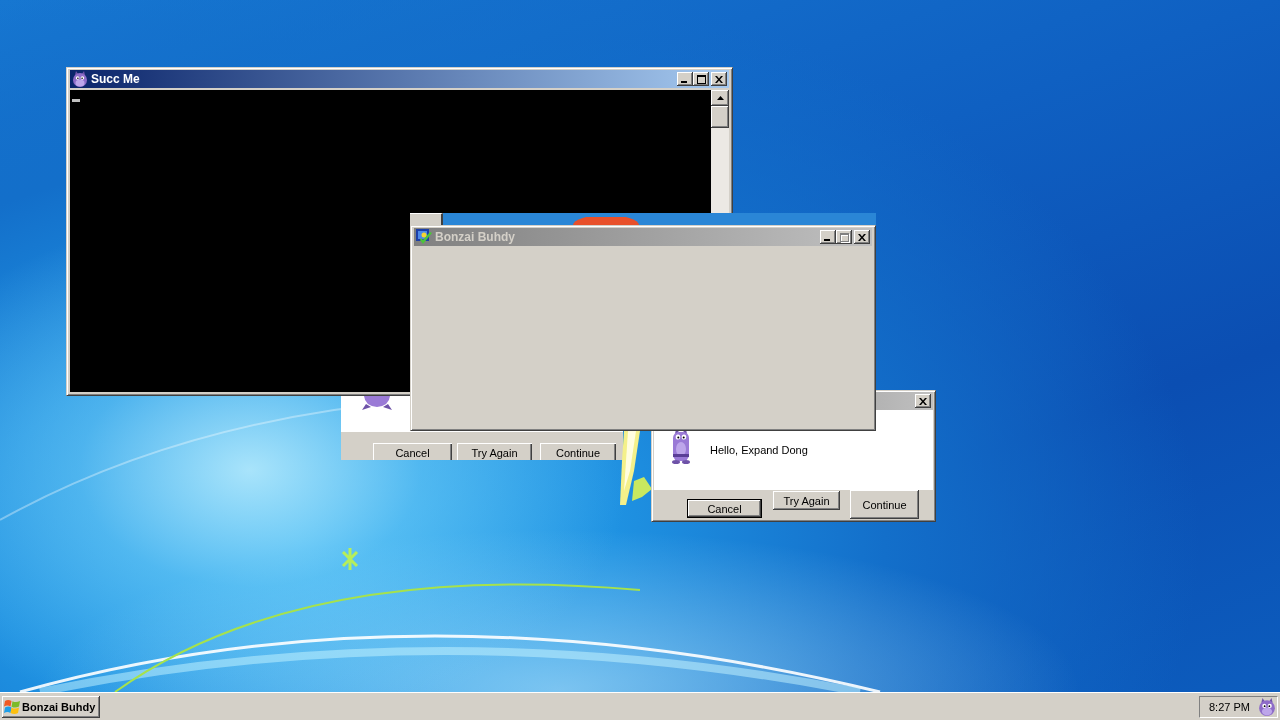 The width and height of the screenshot is (1280, 720). I want to click on scrollbar-thumb, so click(720, 117).